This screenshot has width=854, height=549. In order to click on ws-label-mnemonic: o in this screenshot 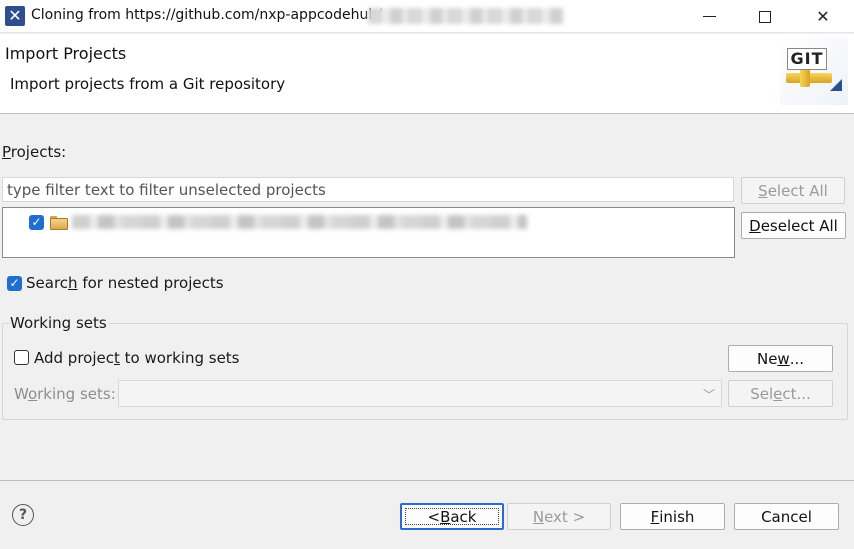, I will do `click(32, 394)`.